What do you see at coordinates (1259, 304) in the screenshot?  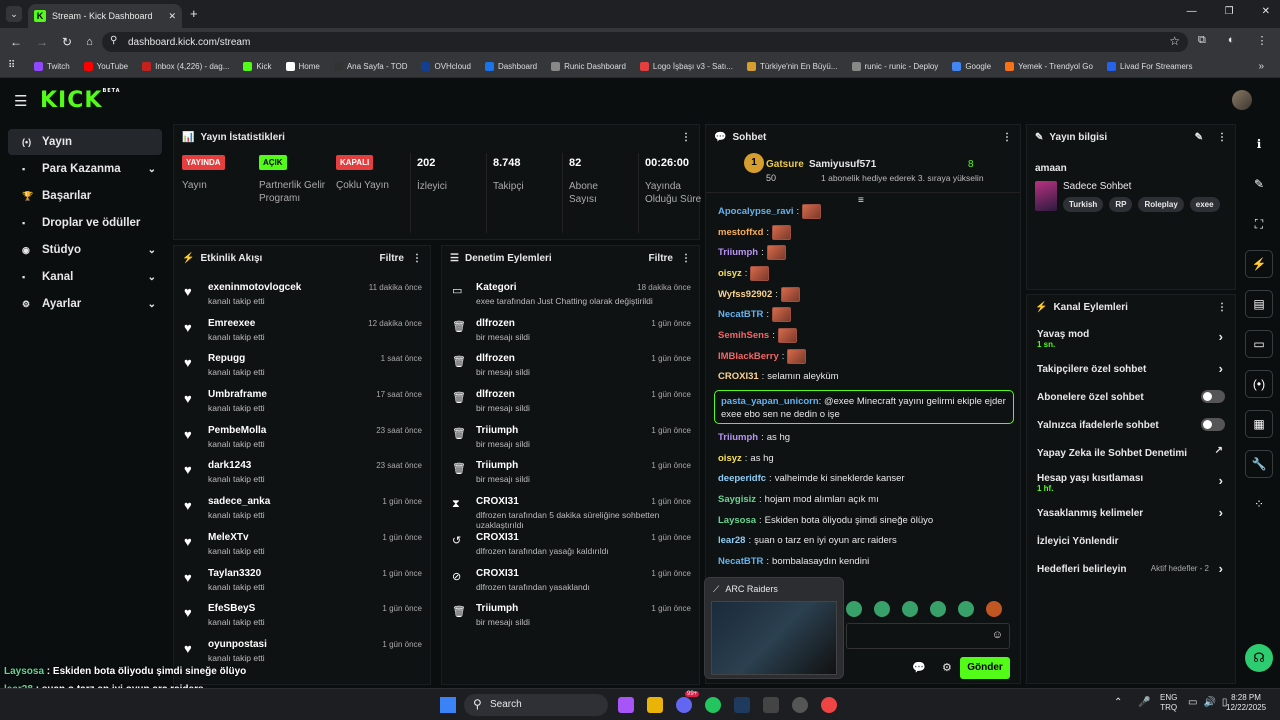 I see `list-icon: ▤` at bounding box center [1259, 304].